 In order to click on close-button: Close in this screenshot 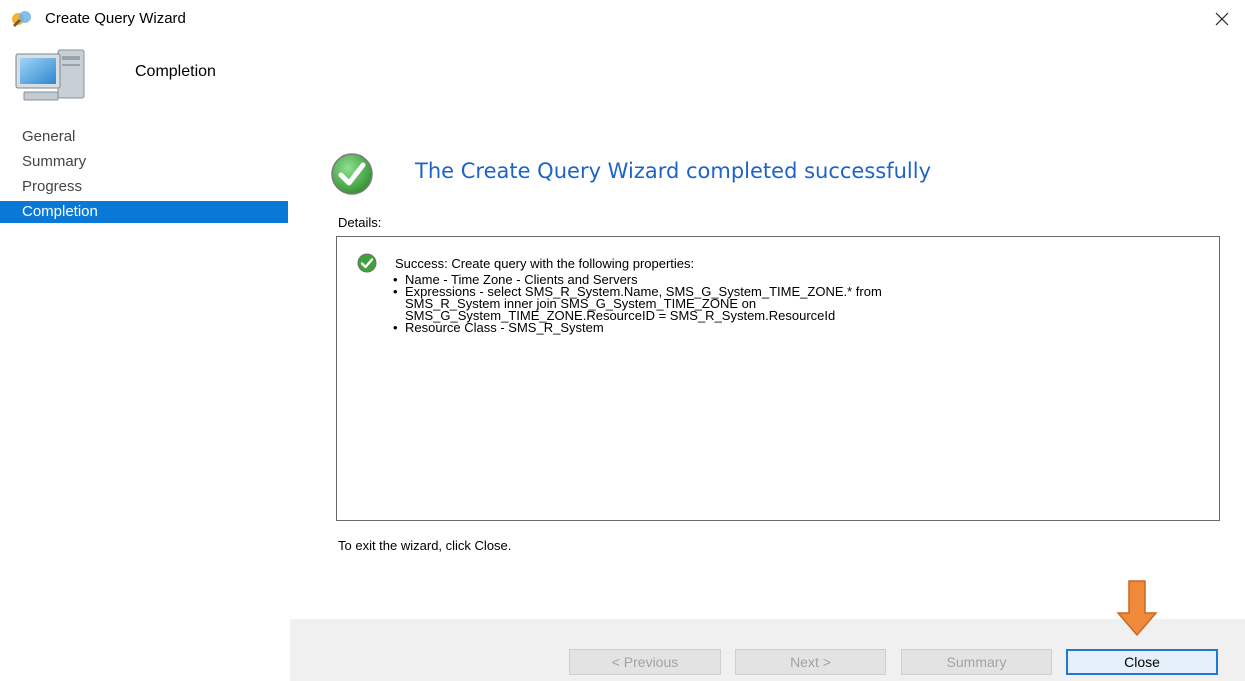, I will do `click(1142, 662)`.